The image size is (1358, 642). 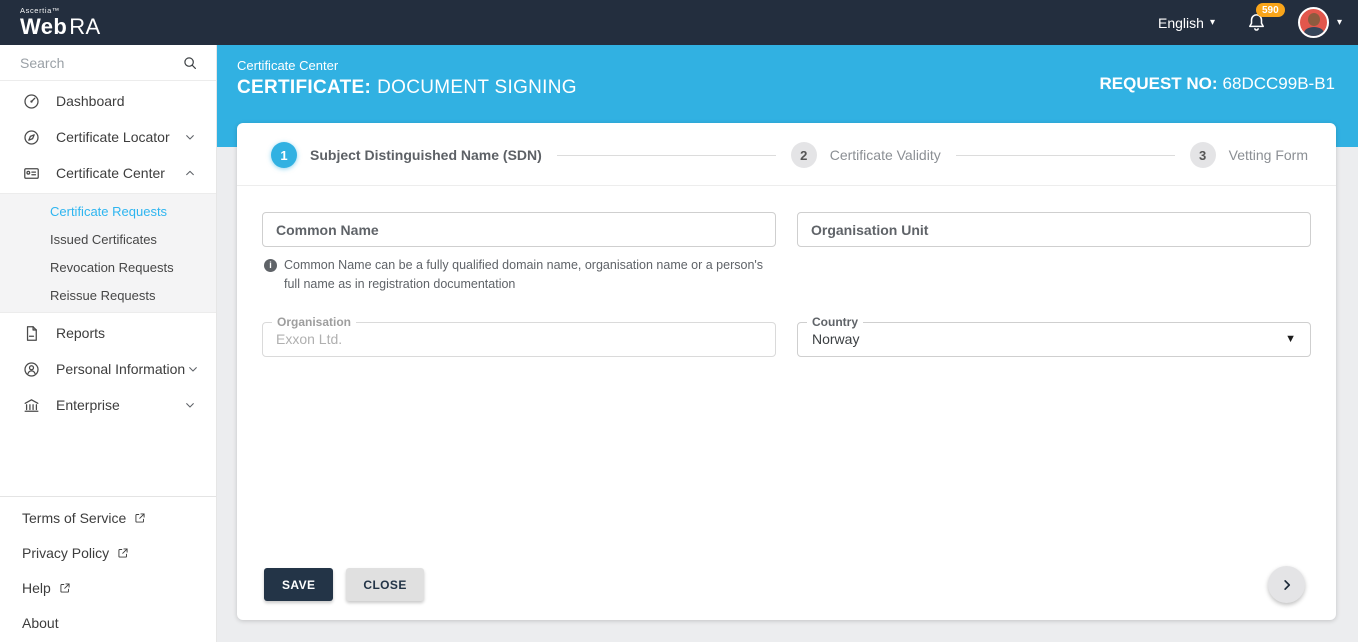 What do you see at coordinates (1290, 339) in the screenshot?
I see `select-caret-icon: ▼` at bounding box center [1290, 339].